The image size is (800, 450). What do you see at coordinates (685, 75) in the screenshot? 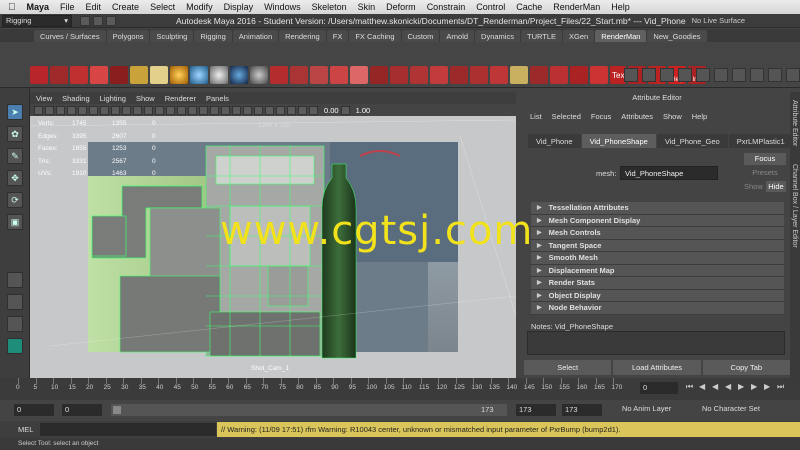
I see `hypershade-icon` at bounding box center [685, 75].